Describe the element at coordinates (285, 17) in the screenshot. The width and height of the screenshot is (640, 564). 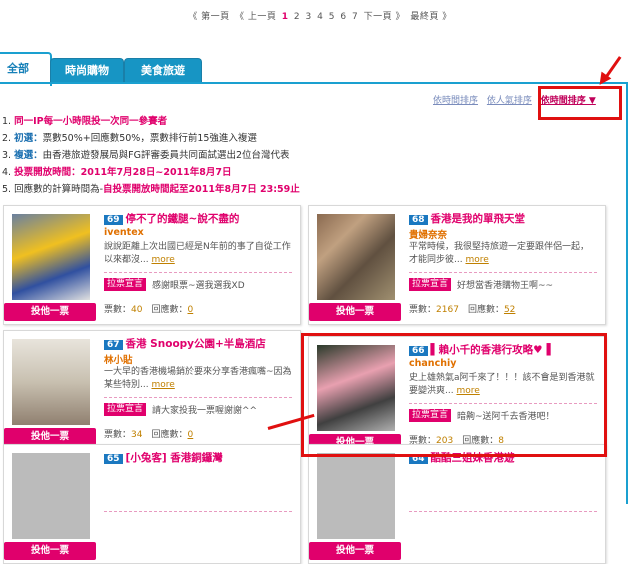
I see `pager-page-1: 1` at that location.